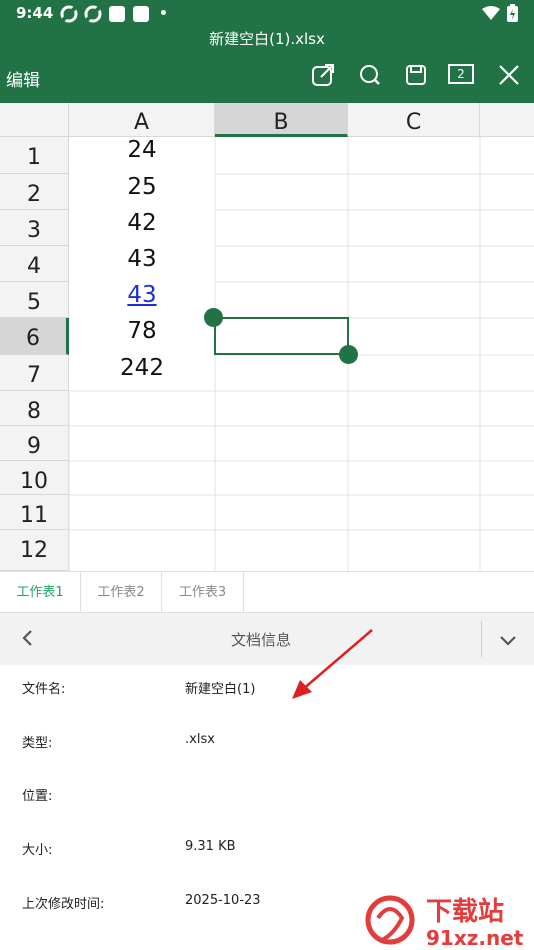 Image resolution: width=534 pixels, height=950 pixels. I want to click on wifi-icon, so click(491, 13).